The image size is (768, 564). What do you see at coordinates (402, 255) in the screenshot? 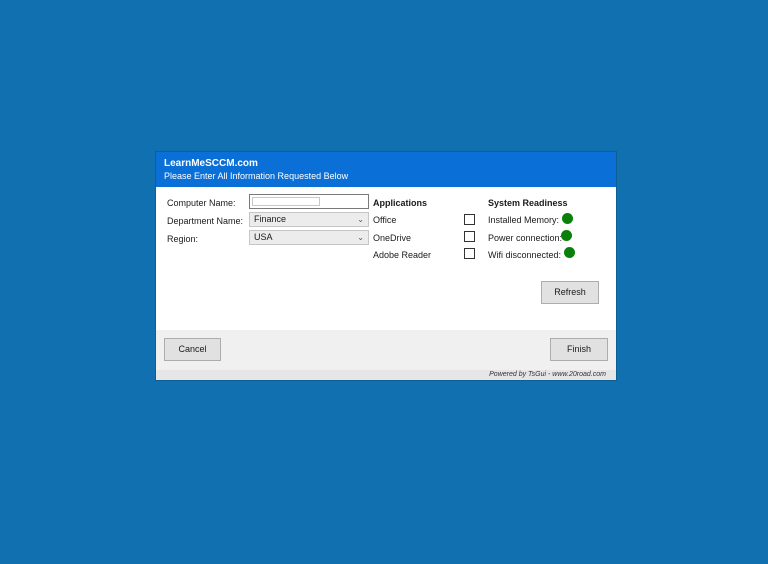
I see `app-label-adobe-reader: Adobe Reader` at bounding box center [402, 255].